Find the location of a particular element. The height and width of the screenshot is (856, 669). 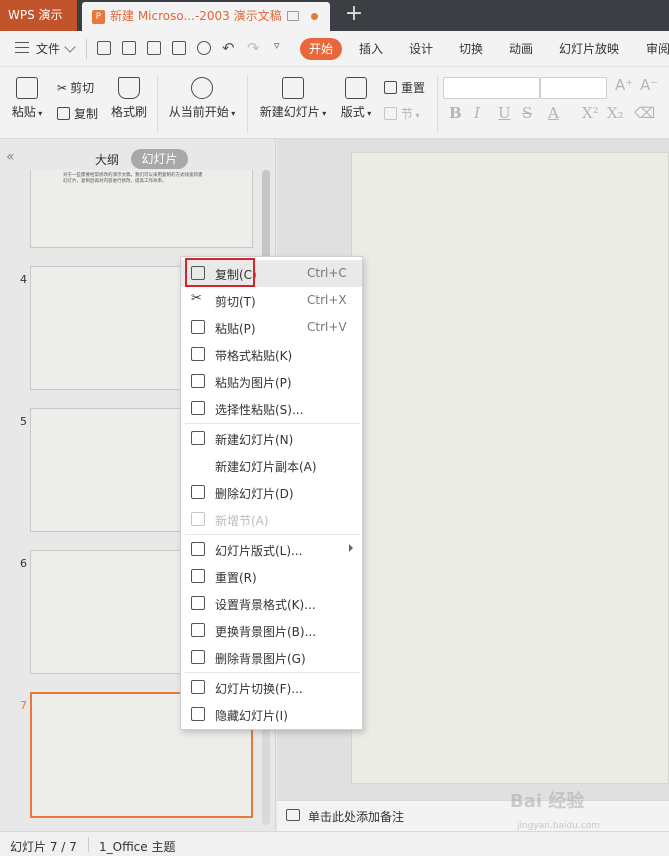

tab-insert: 插入 is located at coordinates (371, 48).